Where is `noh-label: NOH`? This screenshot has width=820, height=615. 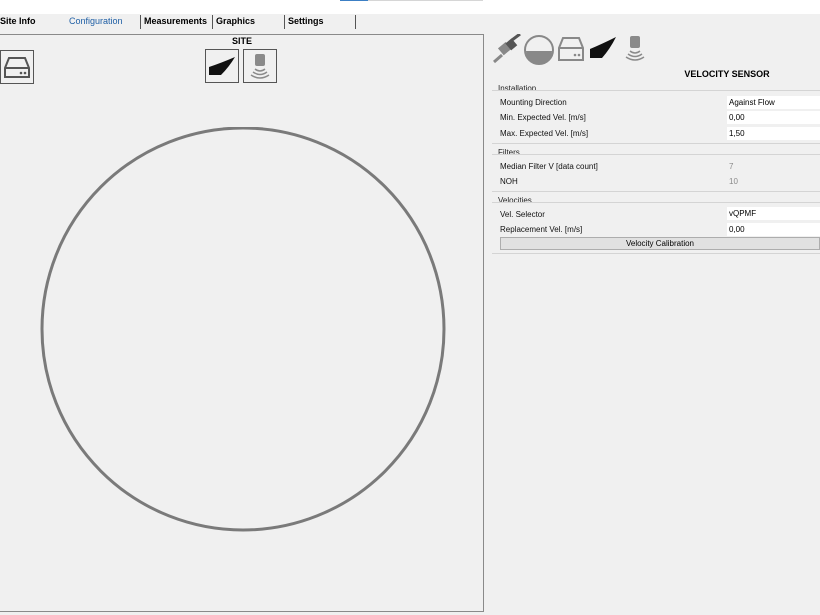 noh-label: NOH is located at coordinates (509, 181).